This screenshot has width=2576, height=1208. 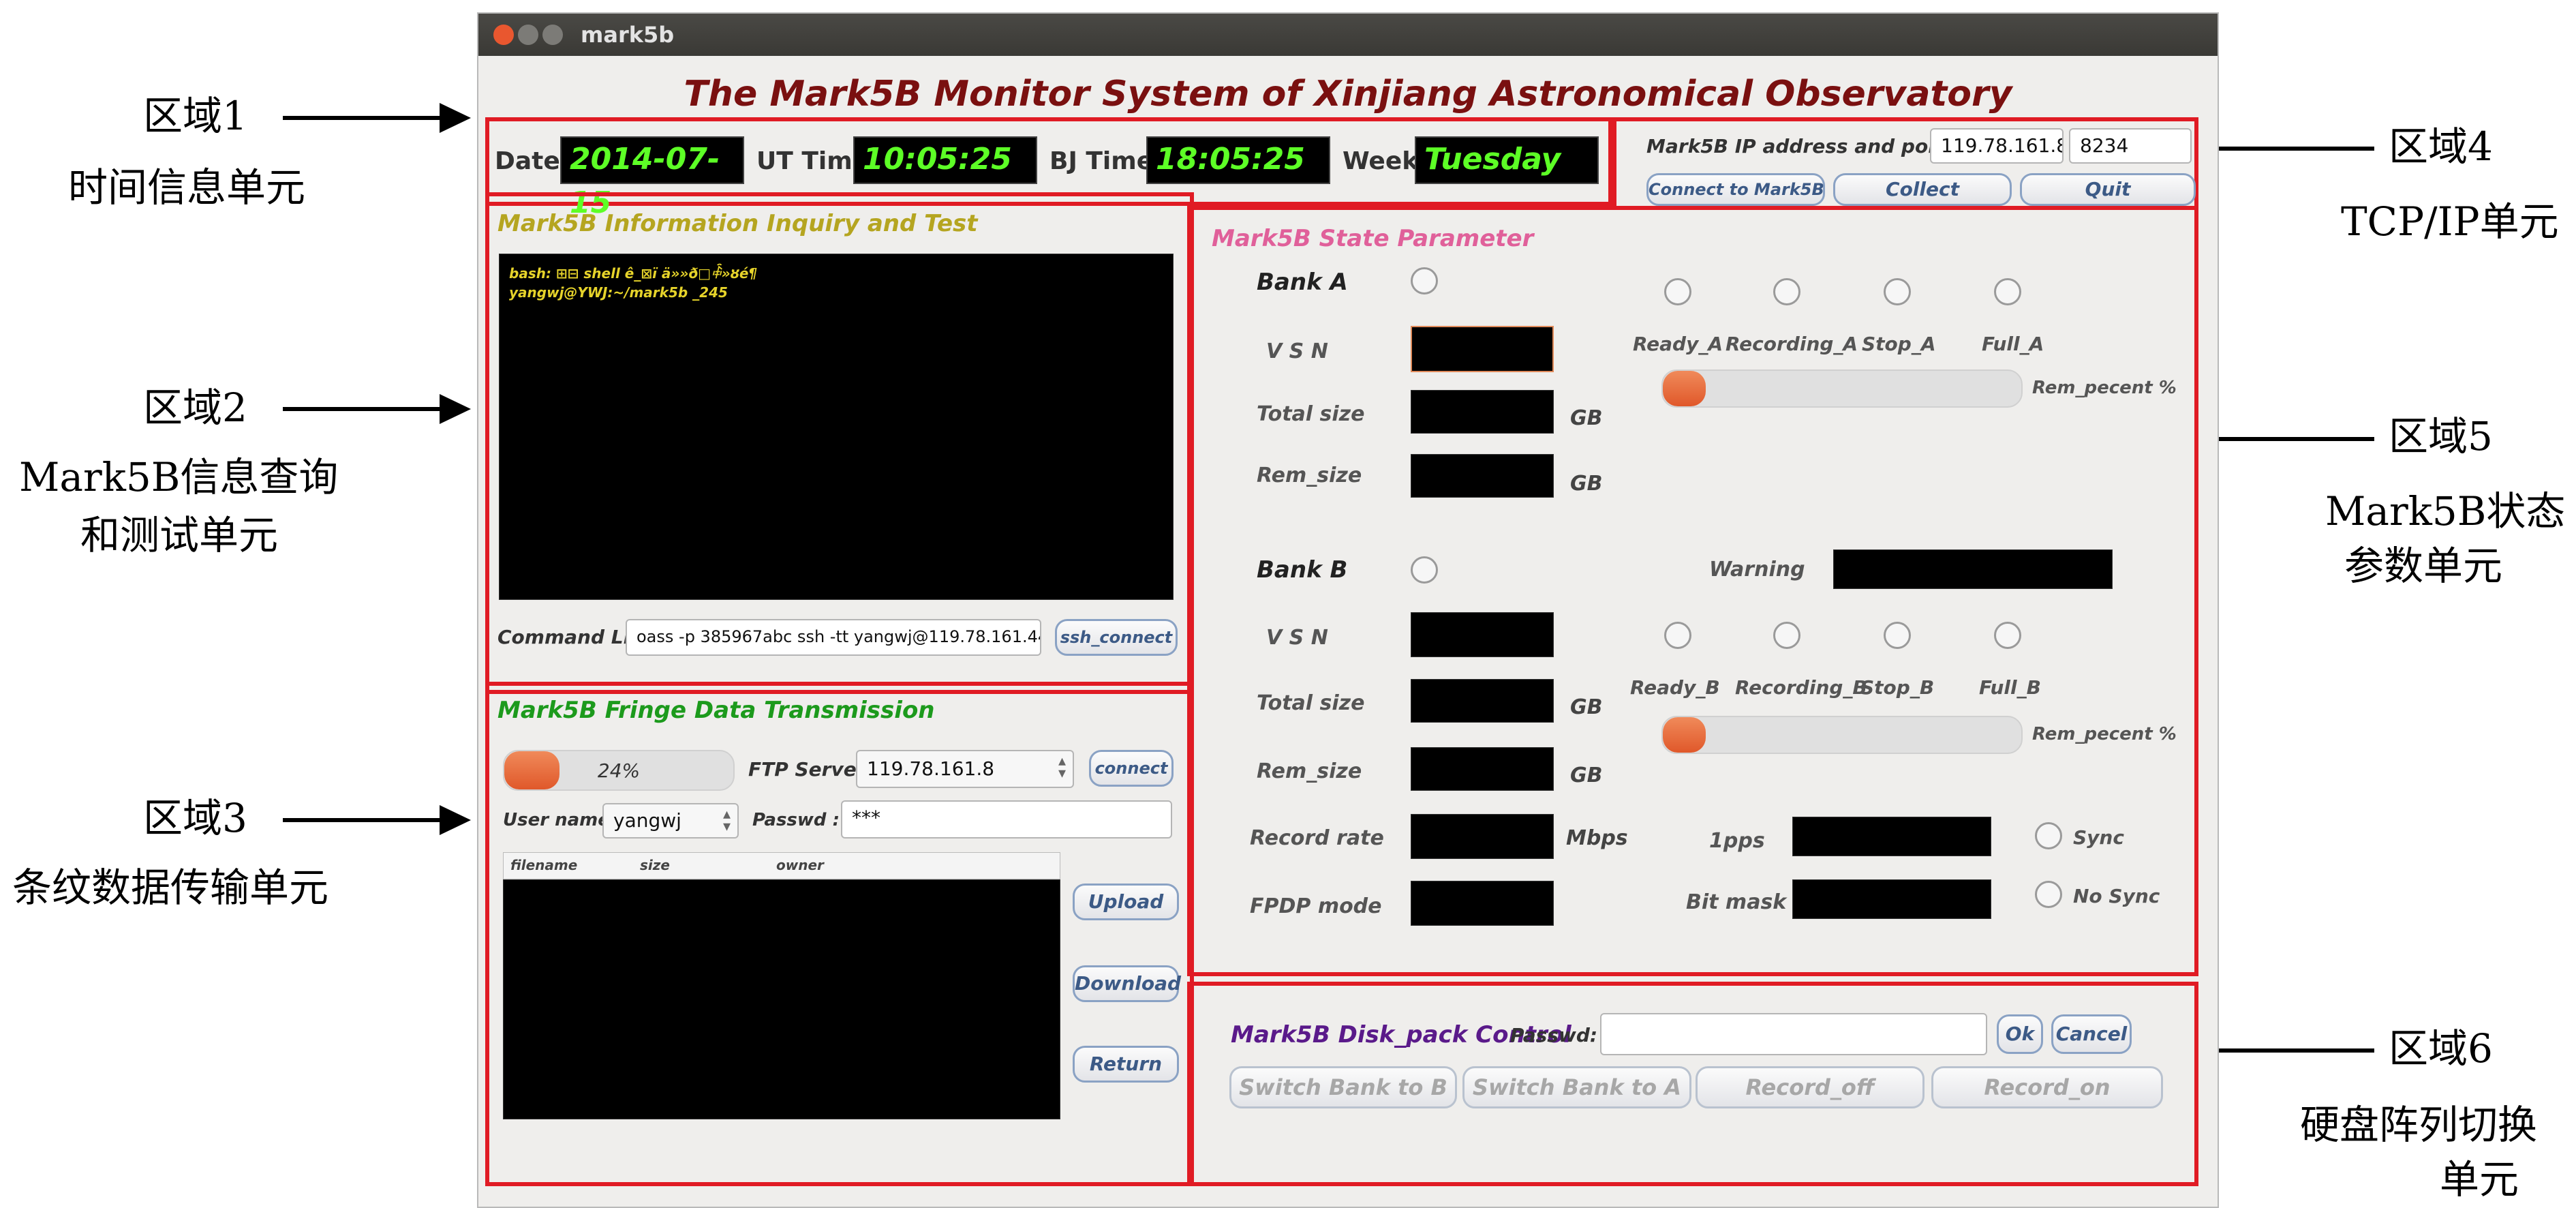 I want to click on collect-button: Collect, so click(x=1923, y=189).